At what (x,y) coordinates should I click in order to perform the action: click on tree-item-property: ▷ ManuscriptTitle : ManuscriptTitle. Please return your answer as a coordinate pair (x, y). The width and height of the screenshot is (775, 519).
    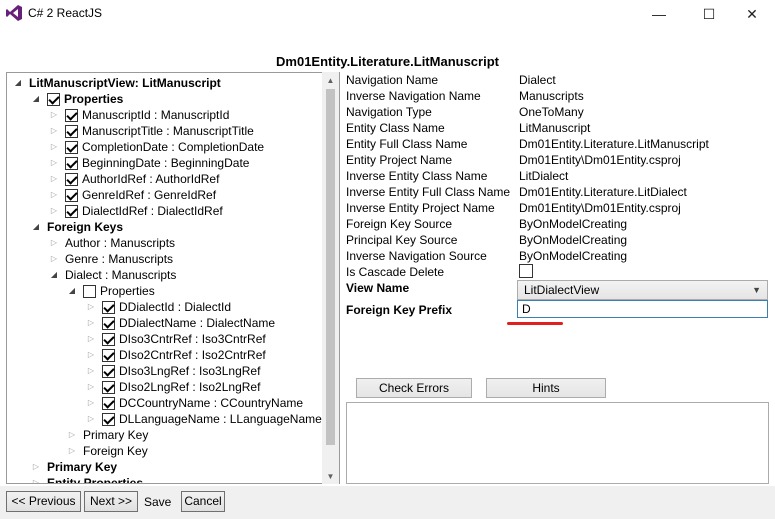
    Looking at the image, I should click on (151, 131).